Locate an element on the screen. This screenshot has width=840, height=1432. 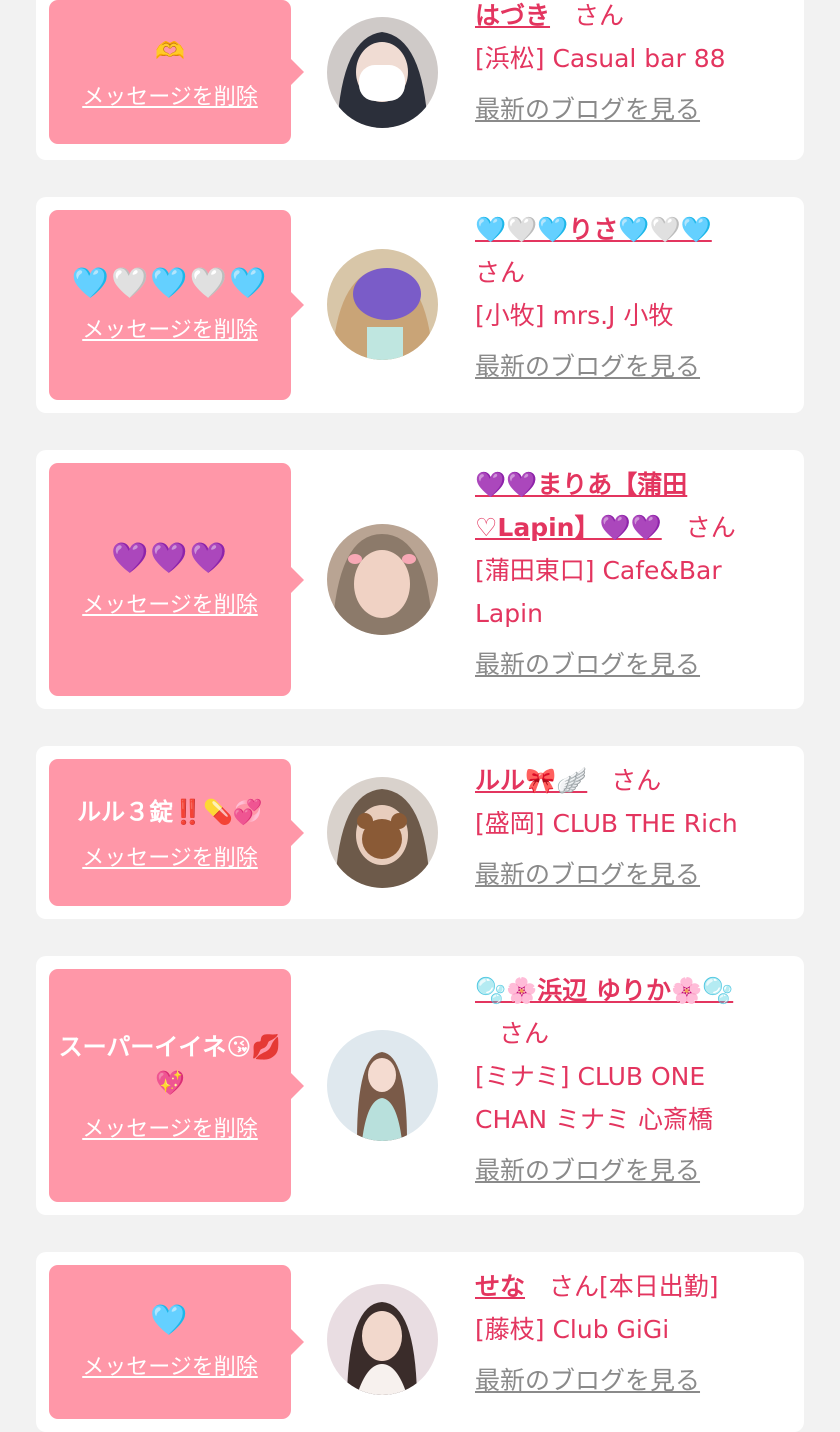
cast-name-link: 💜💜まりあ【蒲田♡Lapin】💜💜 is located at coordinates (581, 506).